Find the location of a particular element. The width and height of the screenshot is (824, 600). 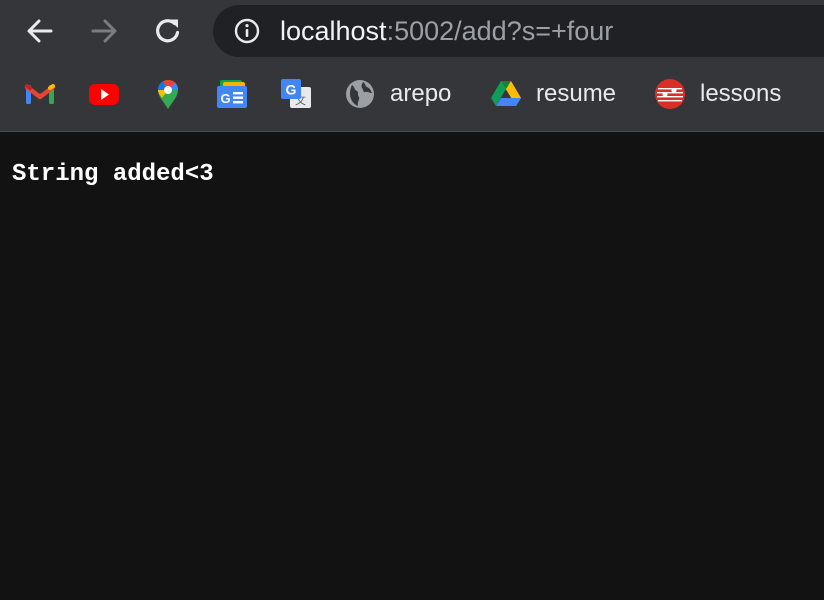

bookmark-google-maps is located at coordinates (168, 94).